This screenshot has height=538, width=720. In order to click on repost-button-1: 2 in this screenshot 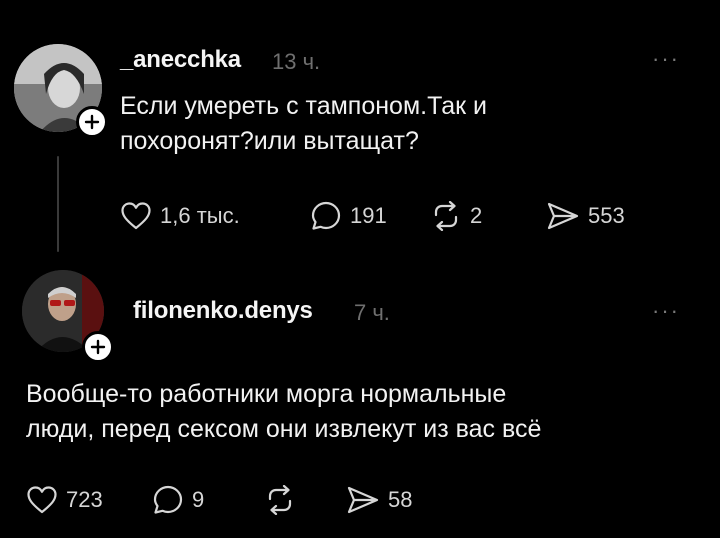, I will do `click(488, 216)`.